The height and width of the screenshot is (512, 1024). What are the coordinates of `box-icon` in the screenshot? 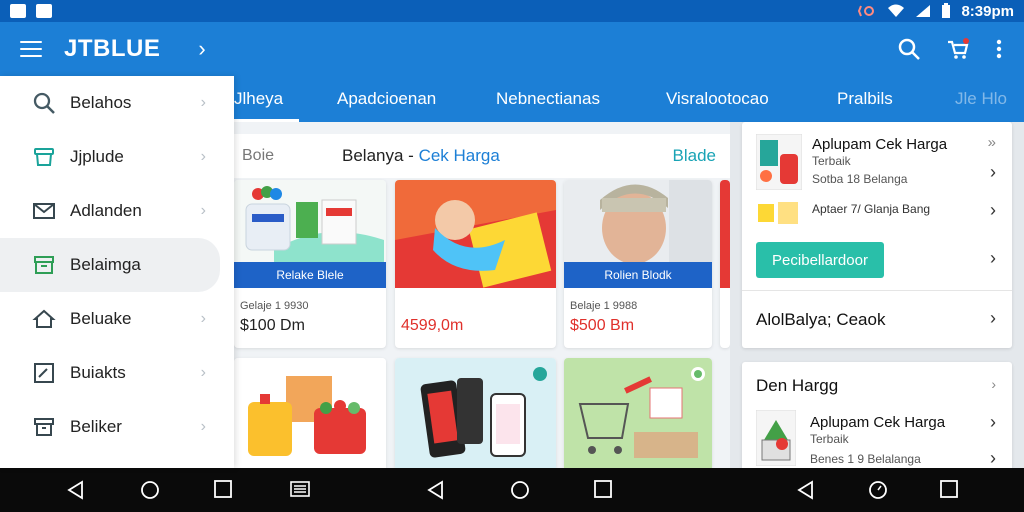 It's located at (44, 427).